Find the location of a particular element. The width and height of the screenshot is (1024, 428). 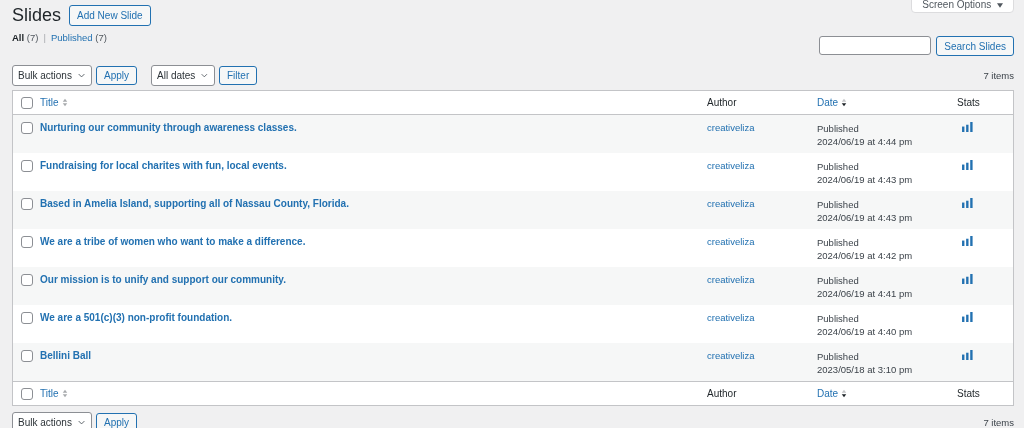

slide-title-link: Bellini Ball is located at coordinates (66, 355).